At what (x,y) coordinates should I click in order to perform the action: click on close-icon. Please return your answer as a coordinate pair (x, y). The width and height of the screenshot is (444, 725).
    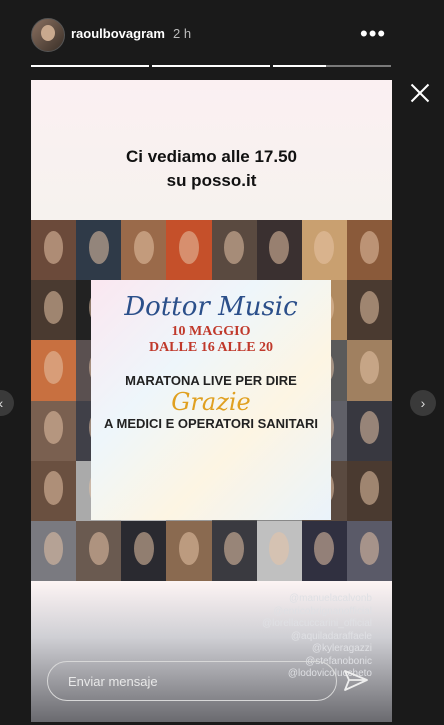
    Looking at the image, I should click on (420, 93).